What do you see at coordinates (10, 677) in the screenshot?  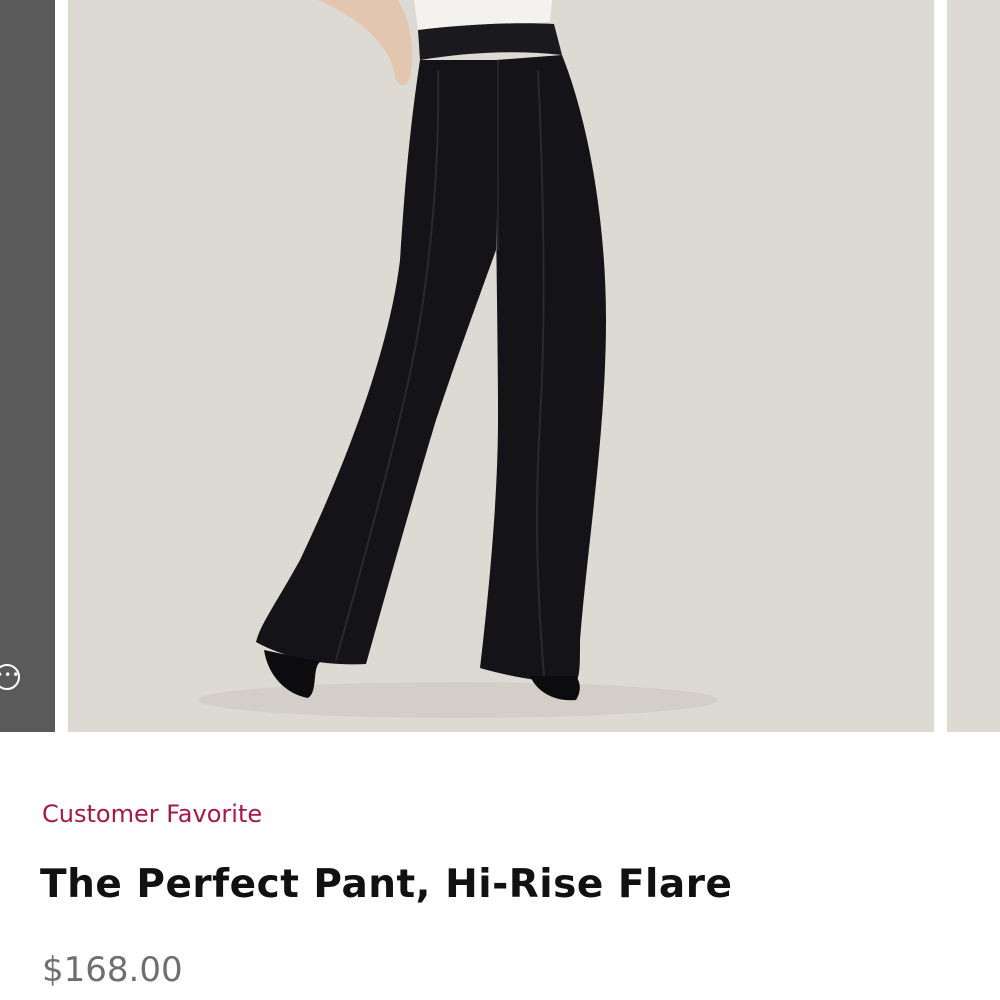 I see `more-dots-icon: •••` at bounding box center [10, 677].